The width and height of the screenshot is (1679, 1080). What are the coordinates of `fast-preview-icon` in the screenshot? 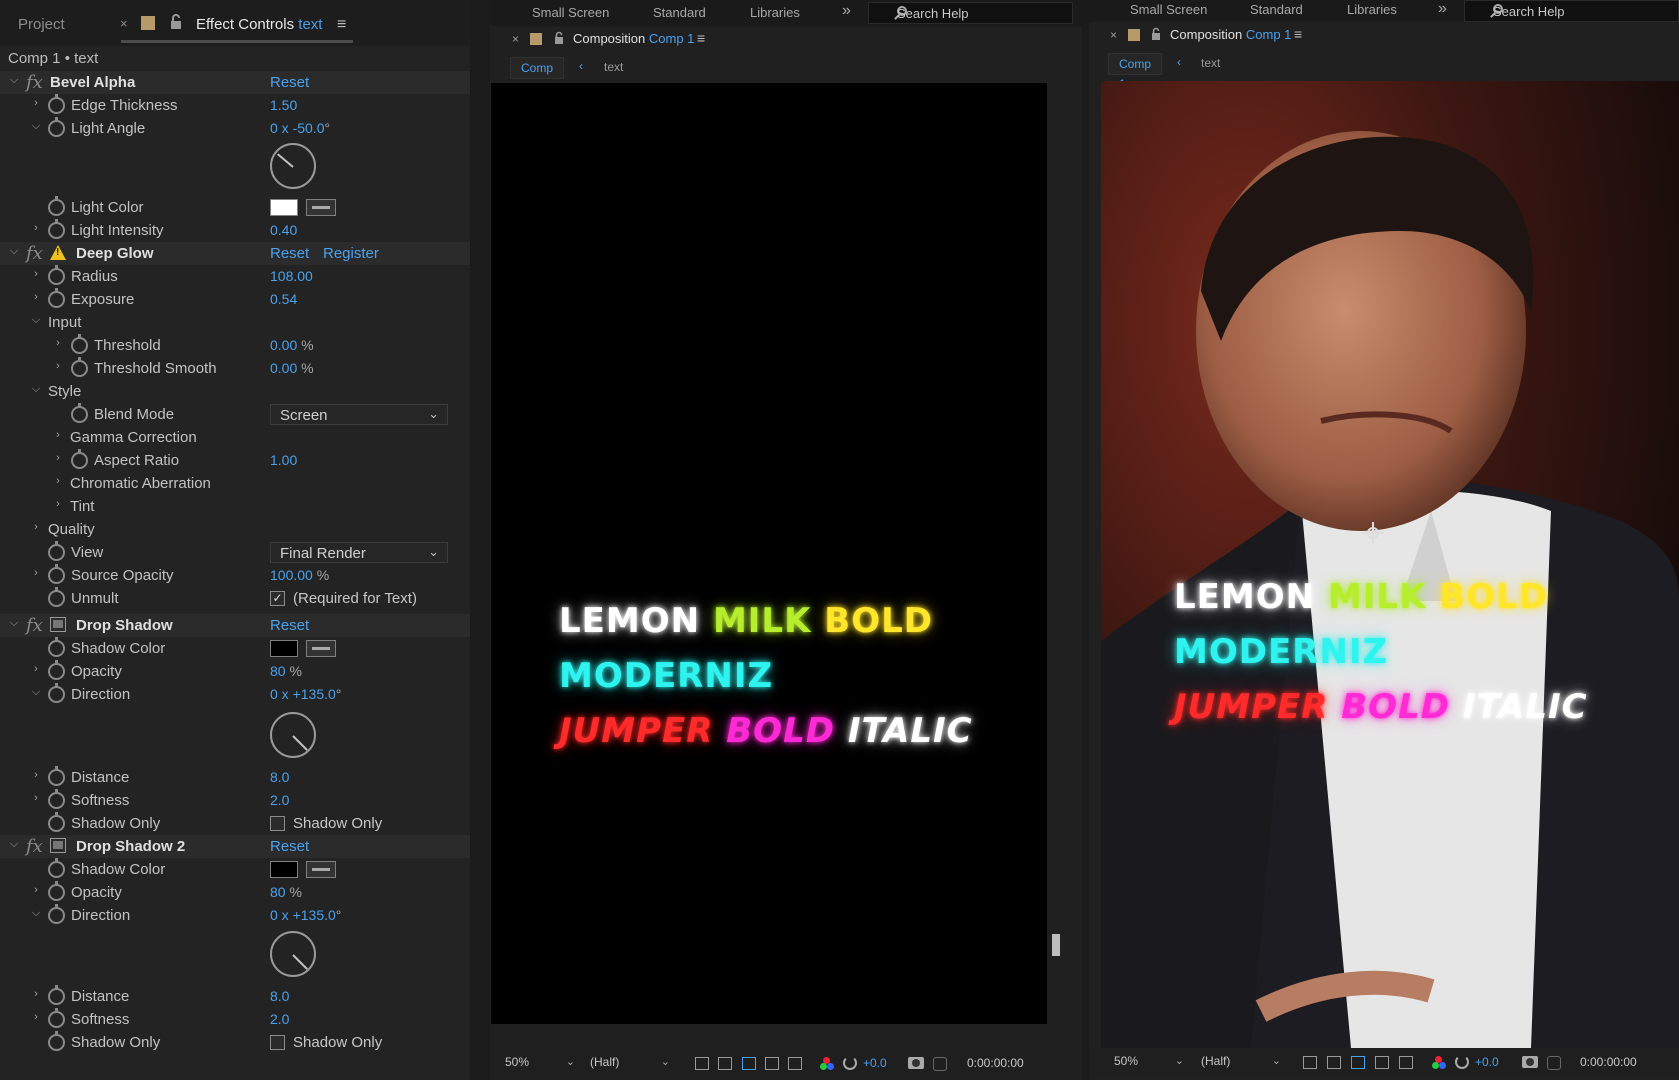 It's located at (702, 1063).